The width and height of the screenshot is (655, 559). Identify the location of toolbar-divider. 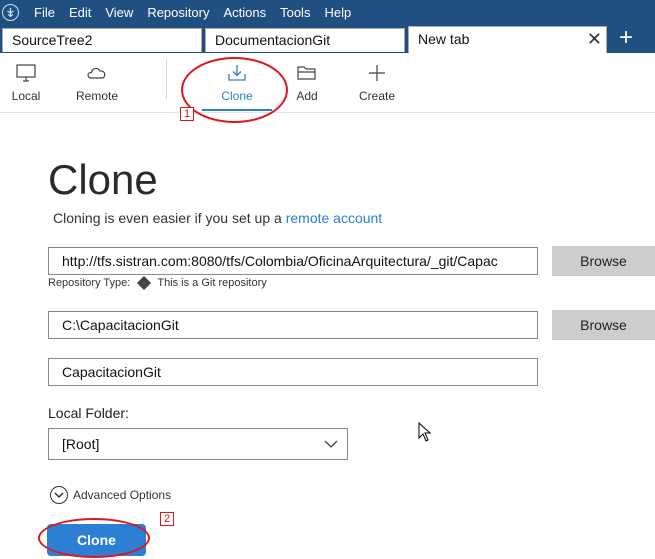
(166, 79).